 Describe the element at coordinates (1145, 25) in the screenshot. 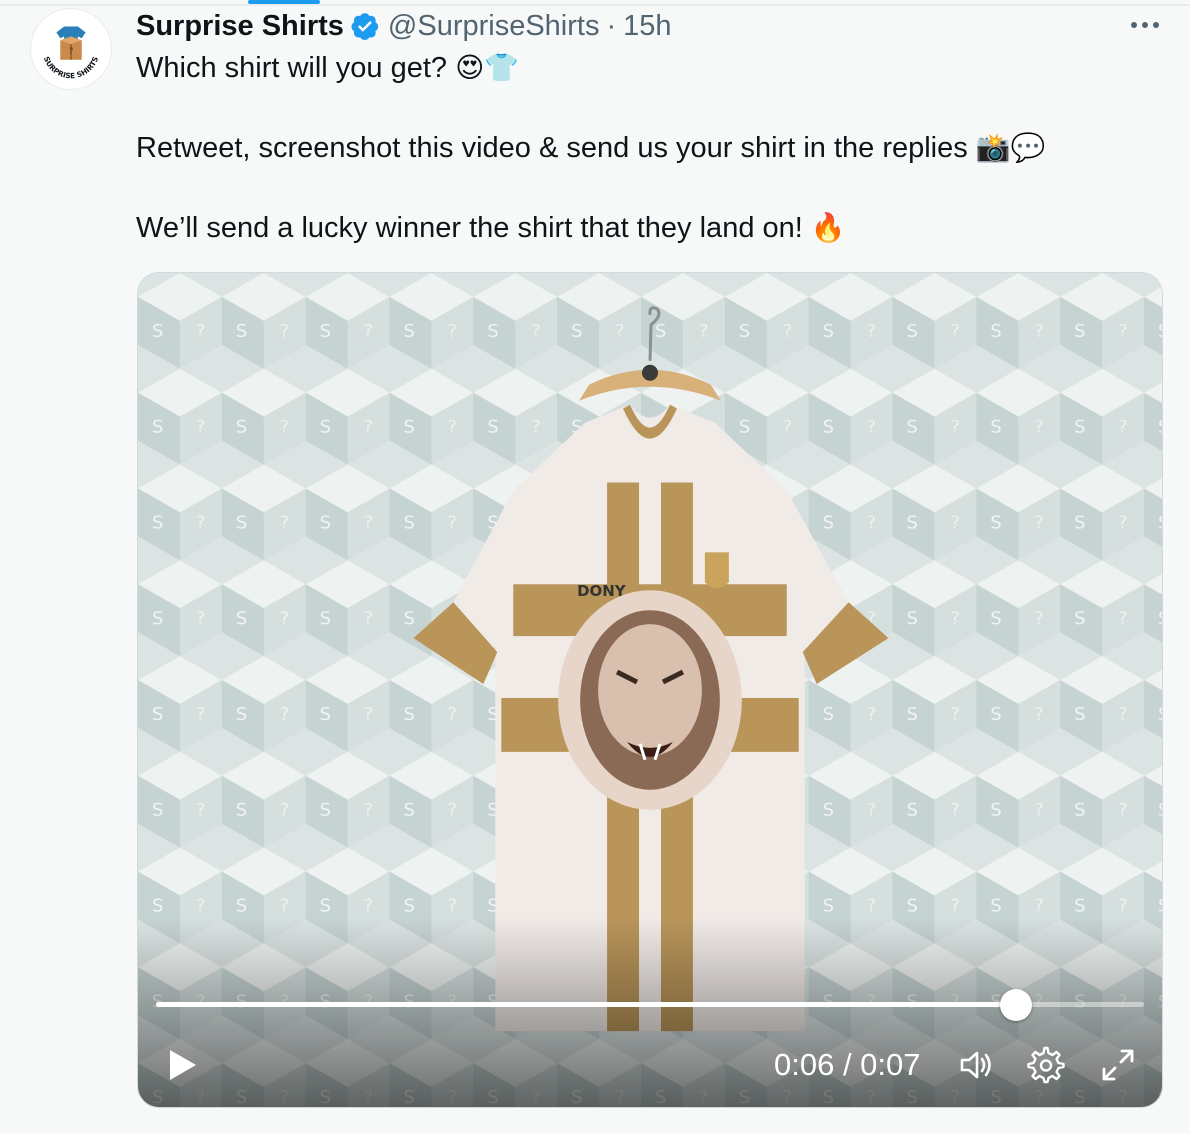

I see `more-options-icon` at that location.